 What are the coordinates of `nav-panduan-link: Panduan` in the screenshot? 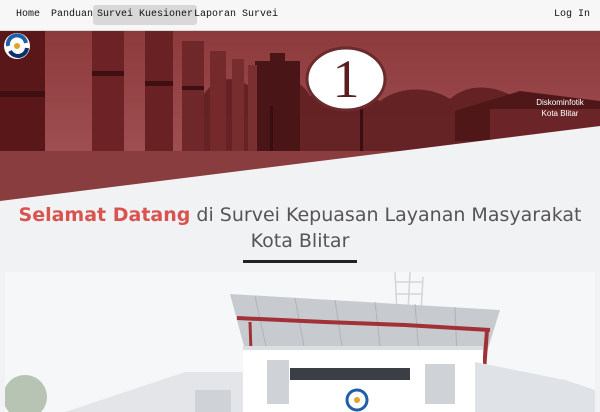 It's located at (72, 15).